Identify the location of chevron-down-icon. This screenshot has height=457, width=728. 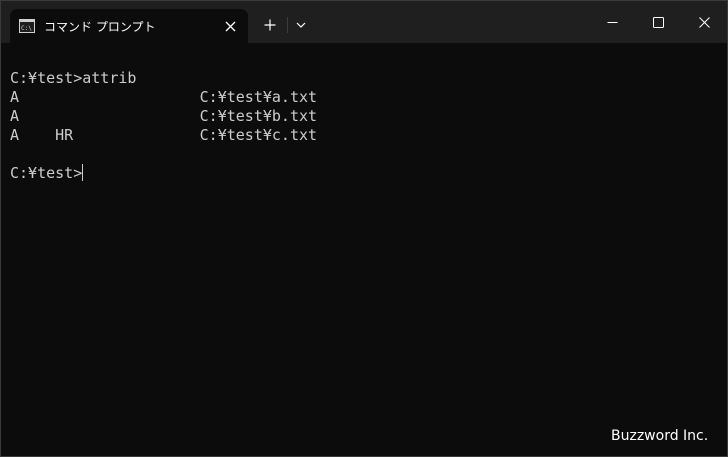
(301, 25).